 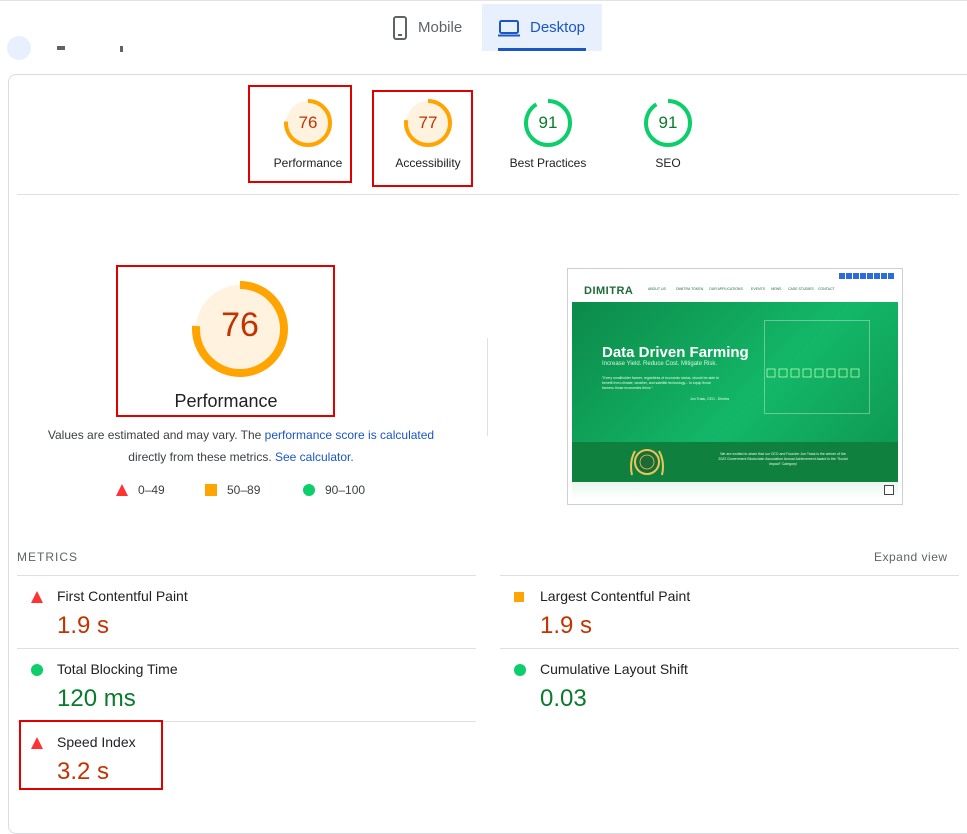 What do you see at coordinates (657, 289) in the screenshot?
I see `preview-nav-item: ABOUT US` at bounding box center [657, 289].